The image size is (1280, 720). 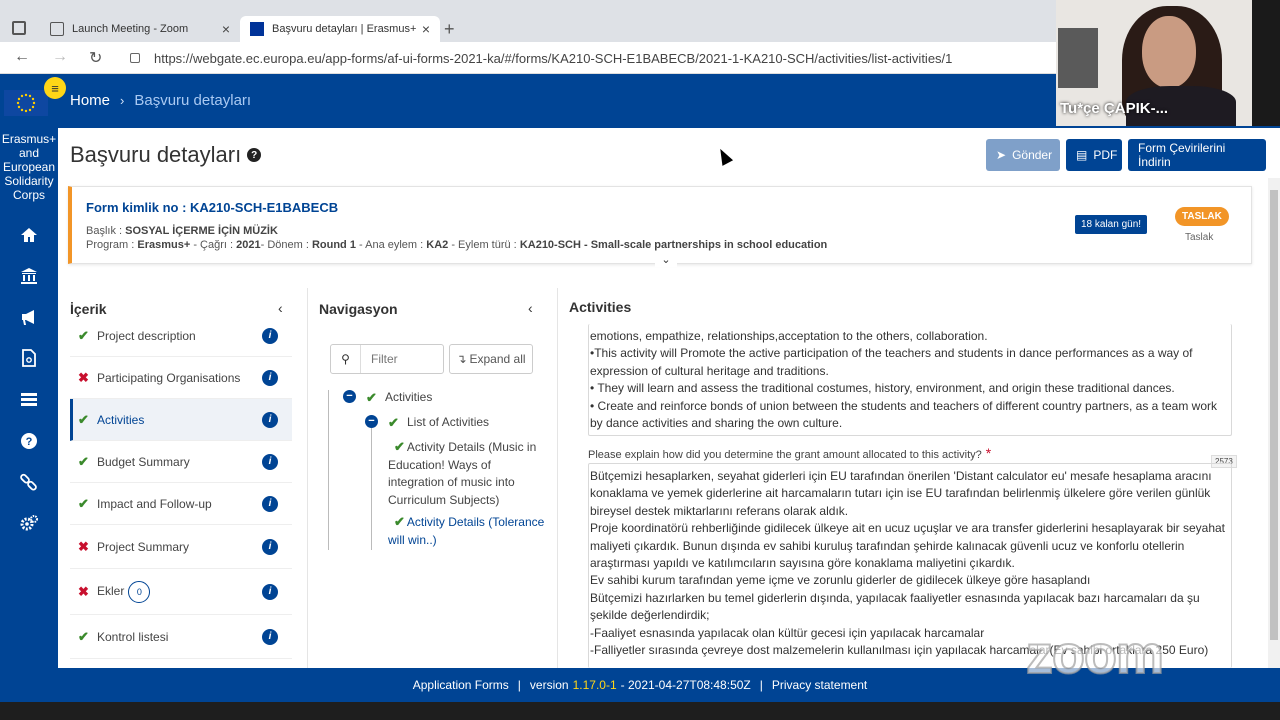 What do you see at coordinates (1105, 155) in the screenshot?
I see `pdf-button-label: PDF` at bounding box center [1105, 155].